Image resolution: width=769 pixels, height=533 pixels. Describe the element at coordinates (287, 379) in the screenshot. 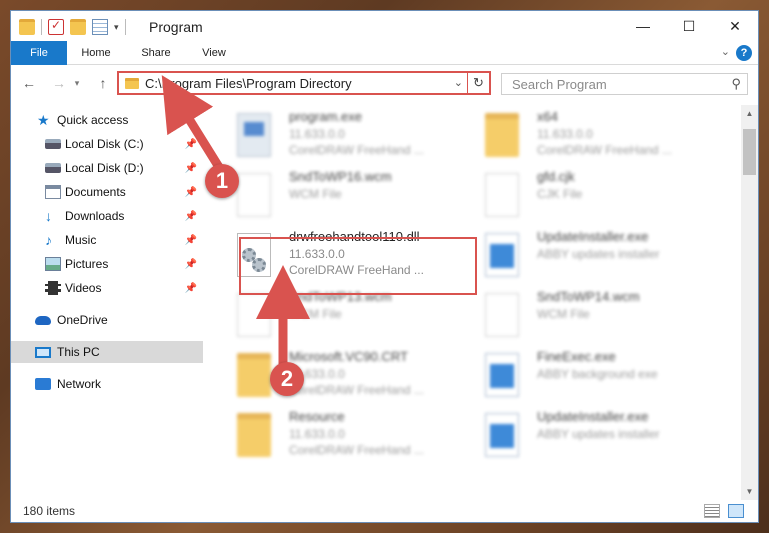

I see `step-badge-2: 2` at that location.